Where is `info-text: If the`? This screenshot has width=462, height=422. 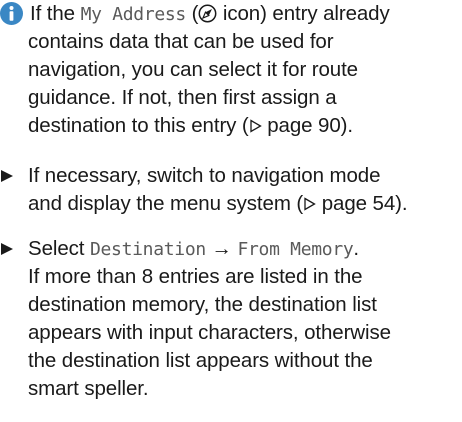 info-text: If the is located at coordinates (55, 13).